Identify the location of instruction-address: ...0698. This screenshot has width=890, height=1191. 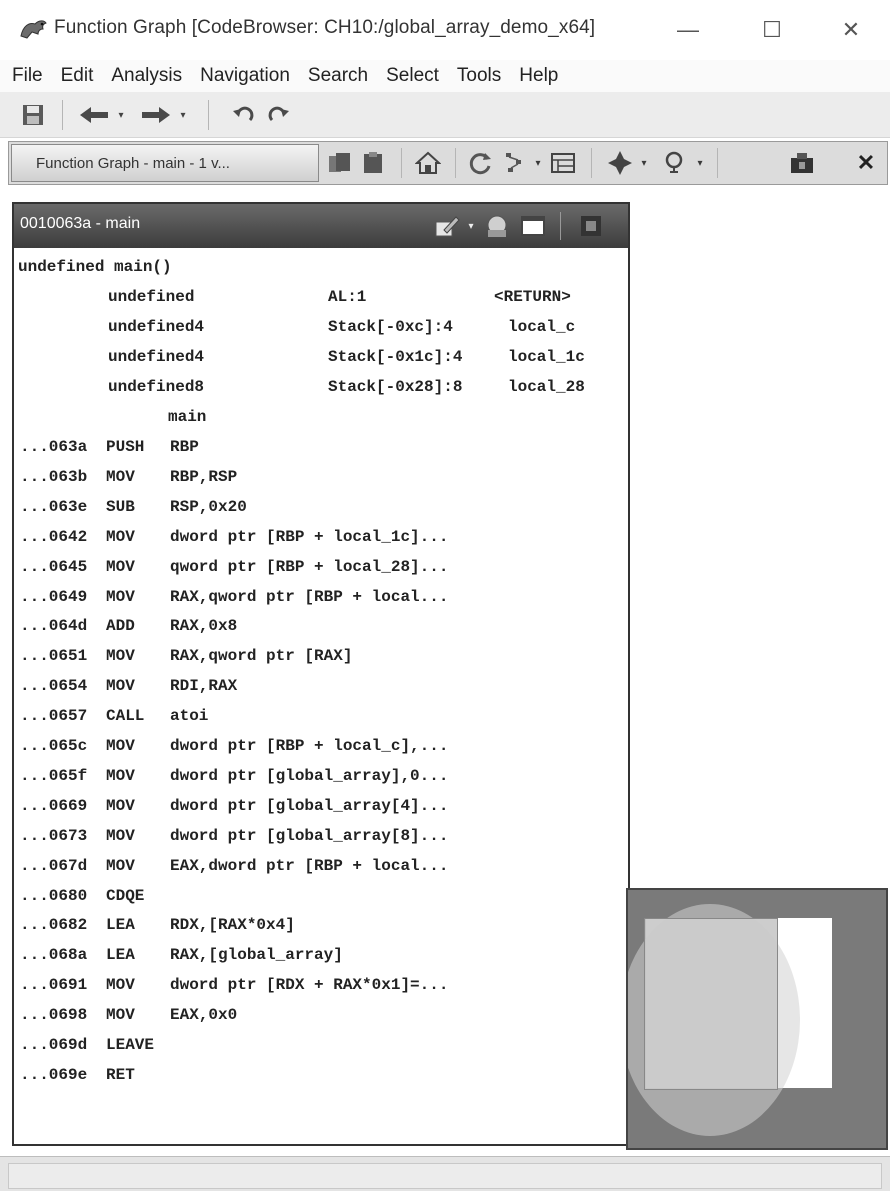
(54, 1015).